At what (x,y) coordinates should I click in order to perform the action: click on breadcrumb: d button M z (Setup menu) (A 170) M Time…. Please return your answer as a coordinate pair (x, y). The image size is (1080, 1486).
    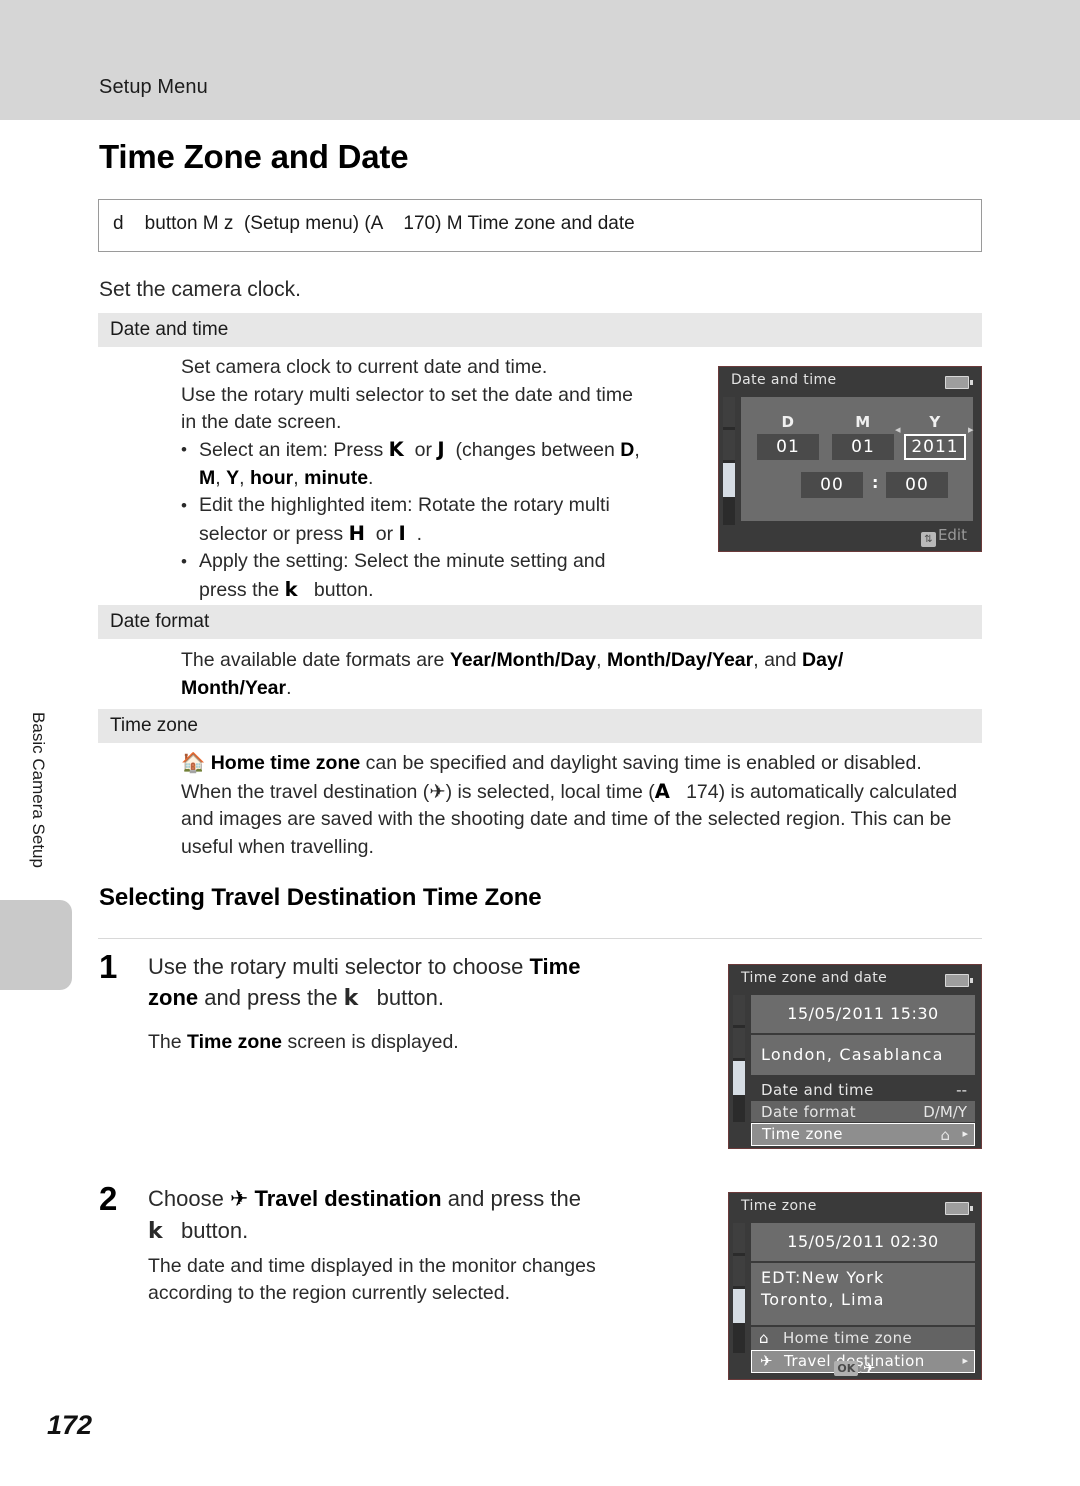
    Looking at the image, I should click on (374, 223).